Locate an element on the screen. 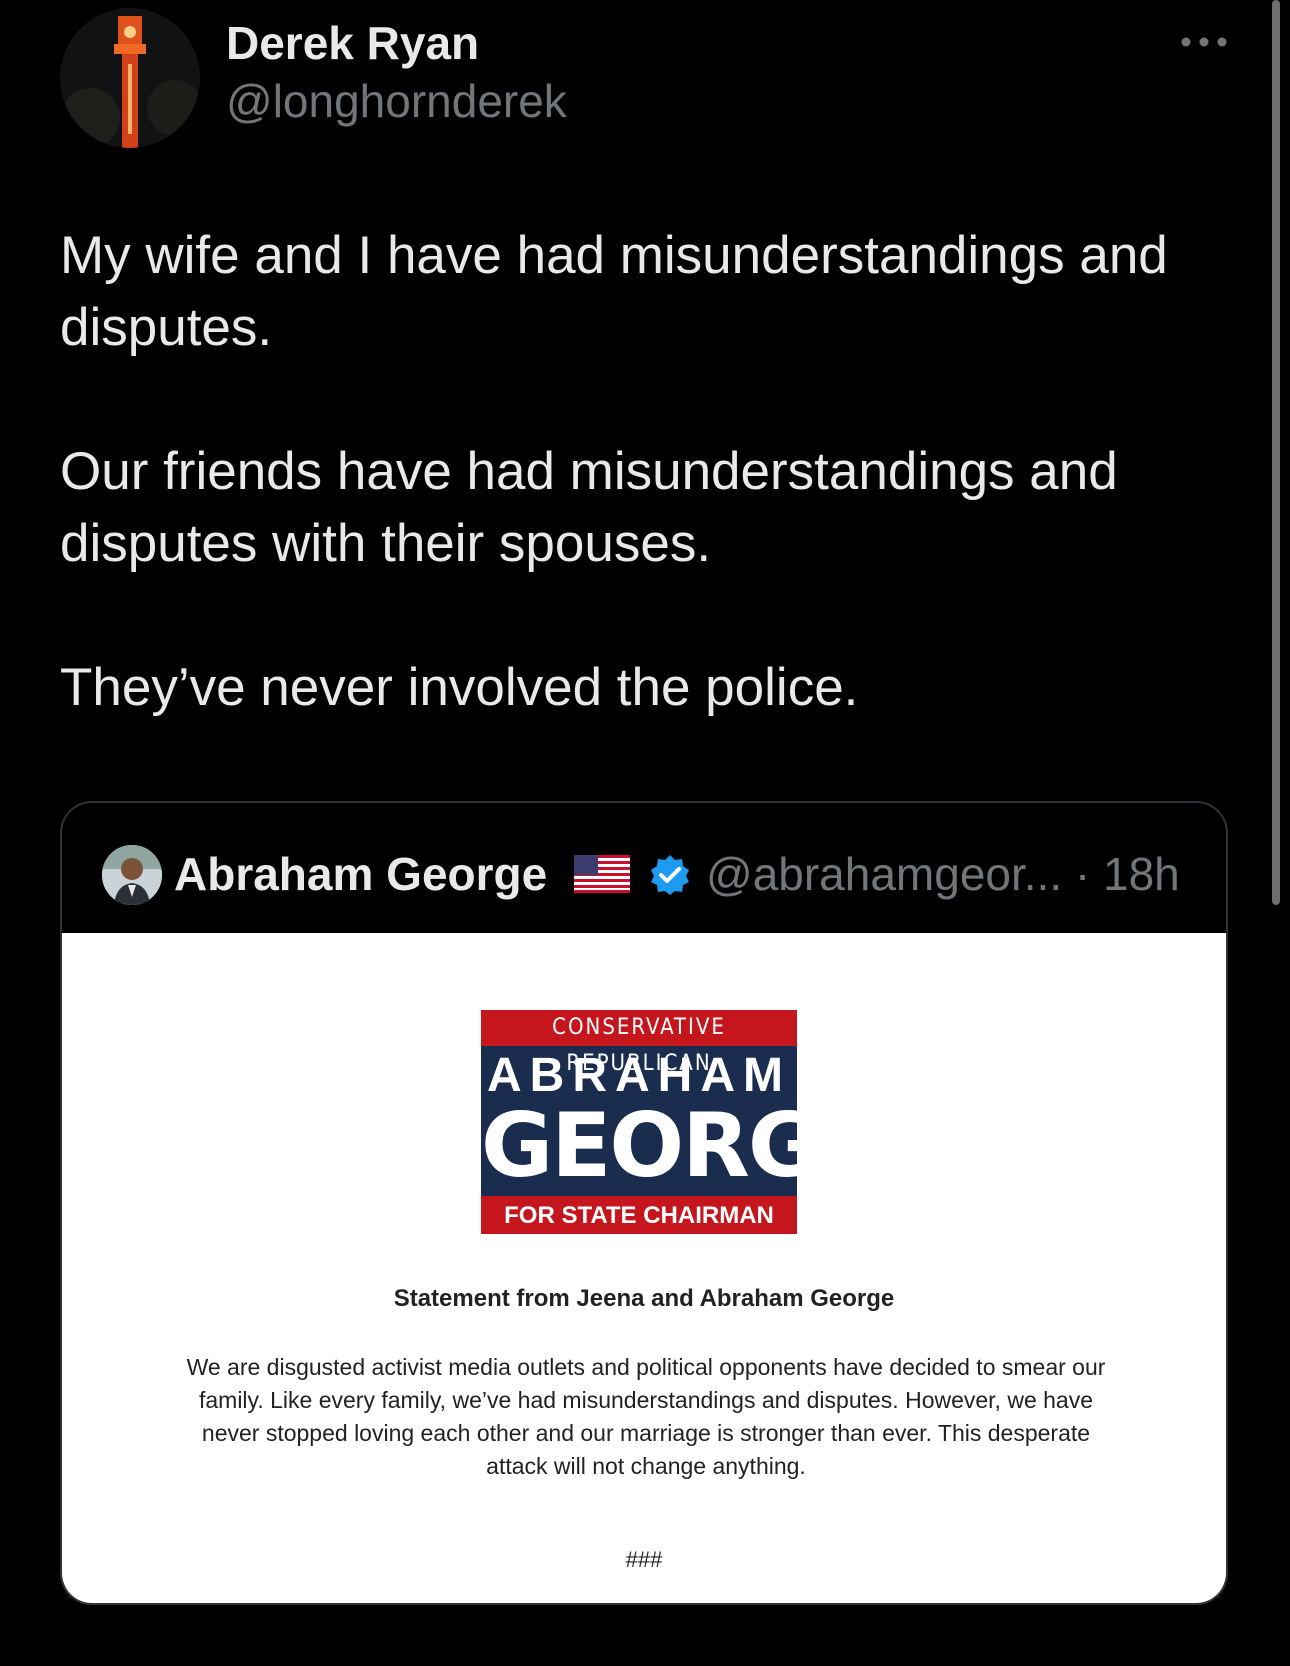  logo-top-text: CONSERVATIVE REPUBLICAN is located at coordinates (639, 1043).